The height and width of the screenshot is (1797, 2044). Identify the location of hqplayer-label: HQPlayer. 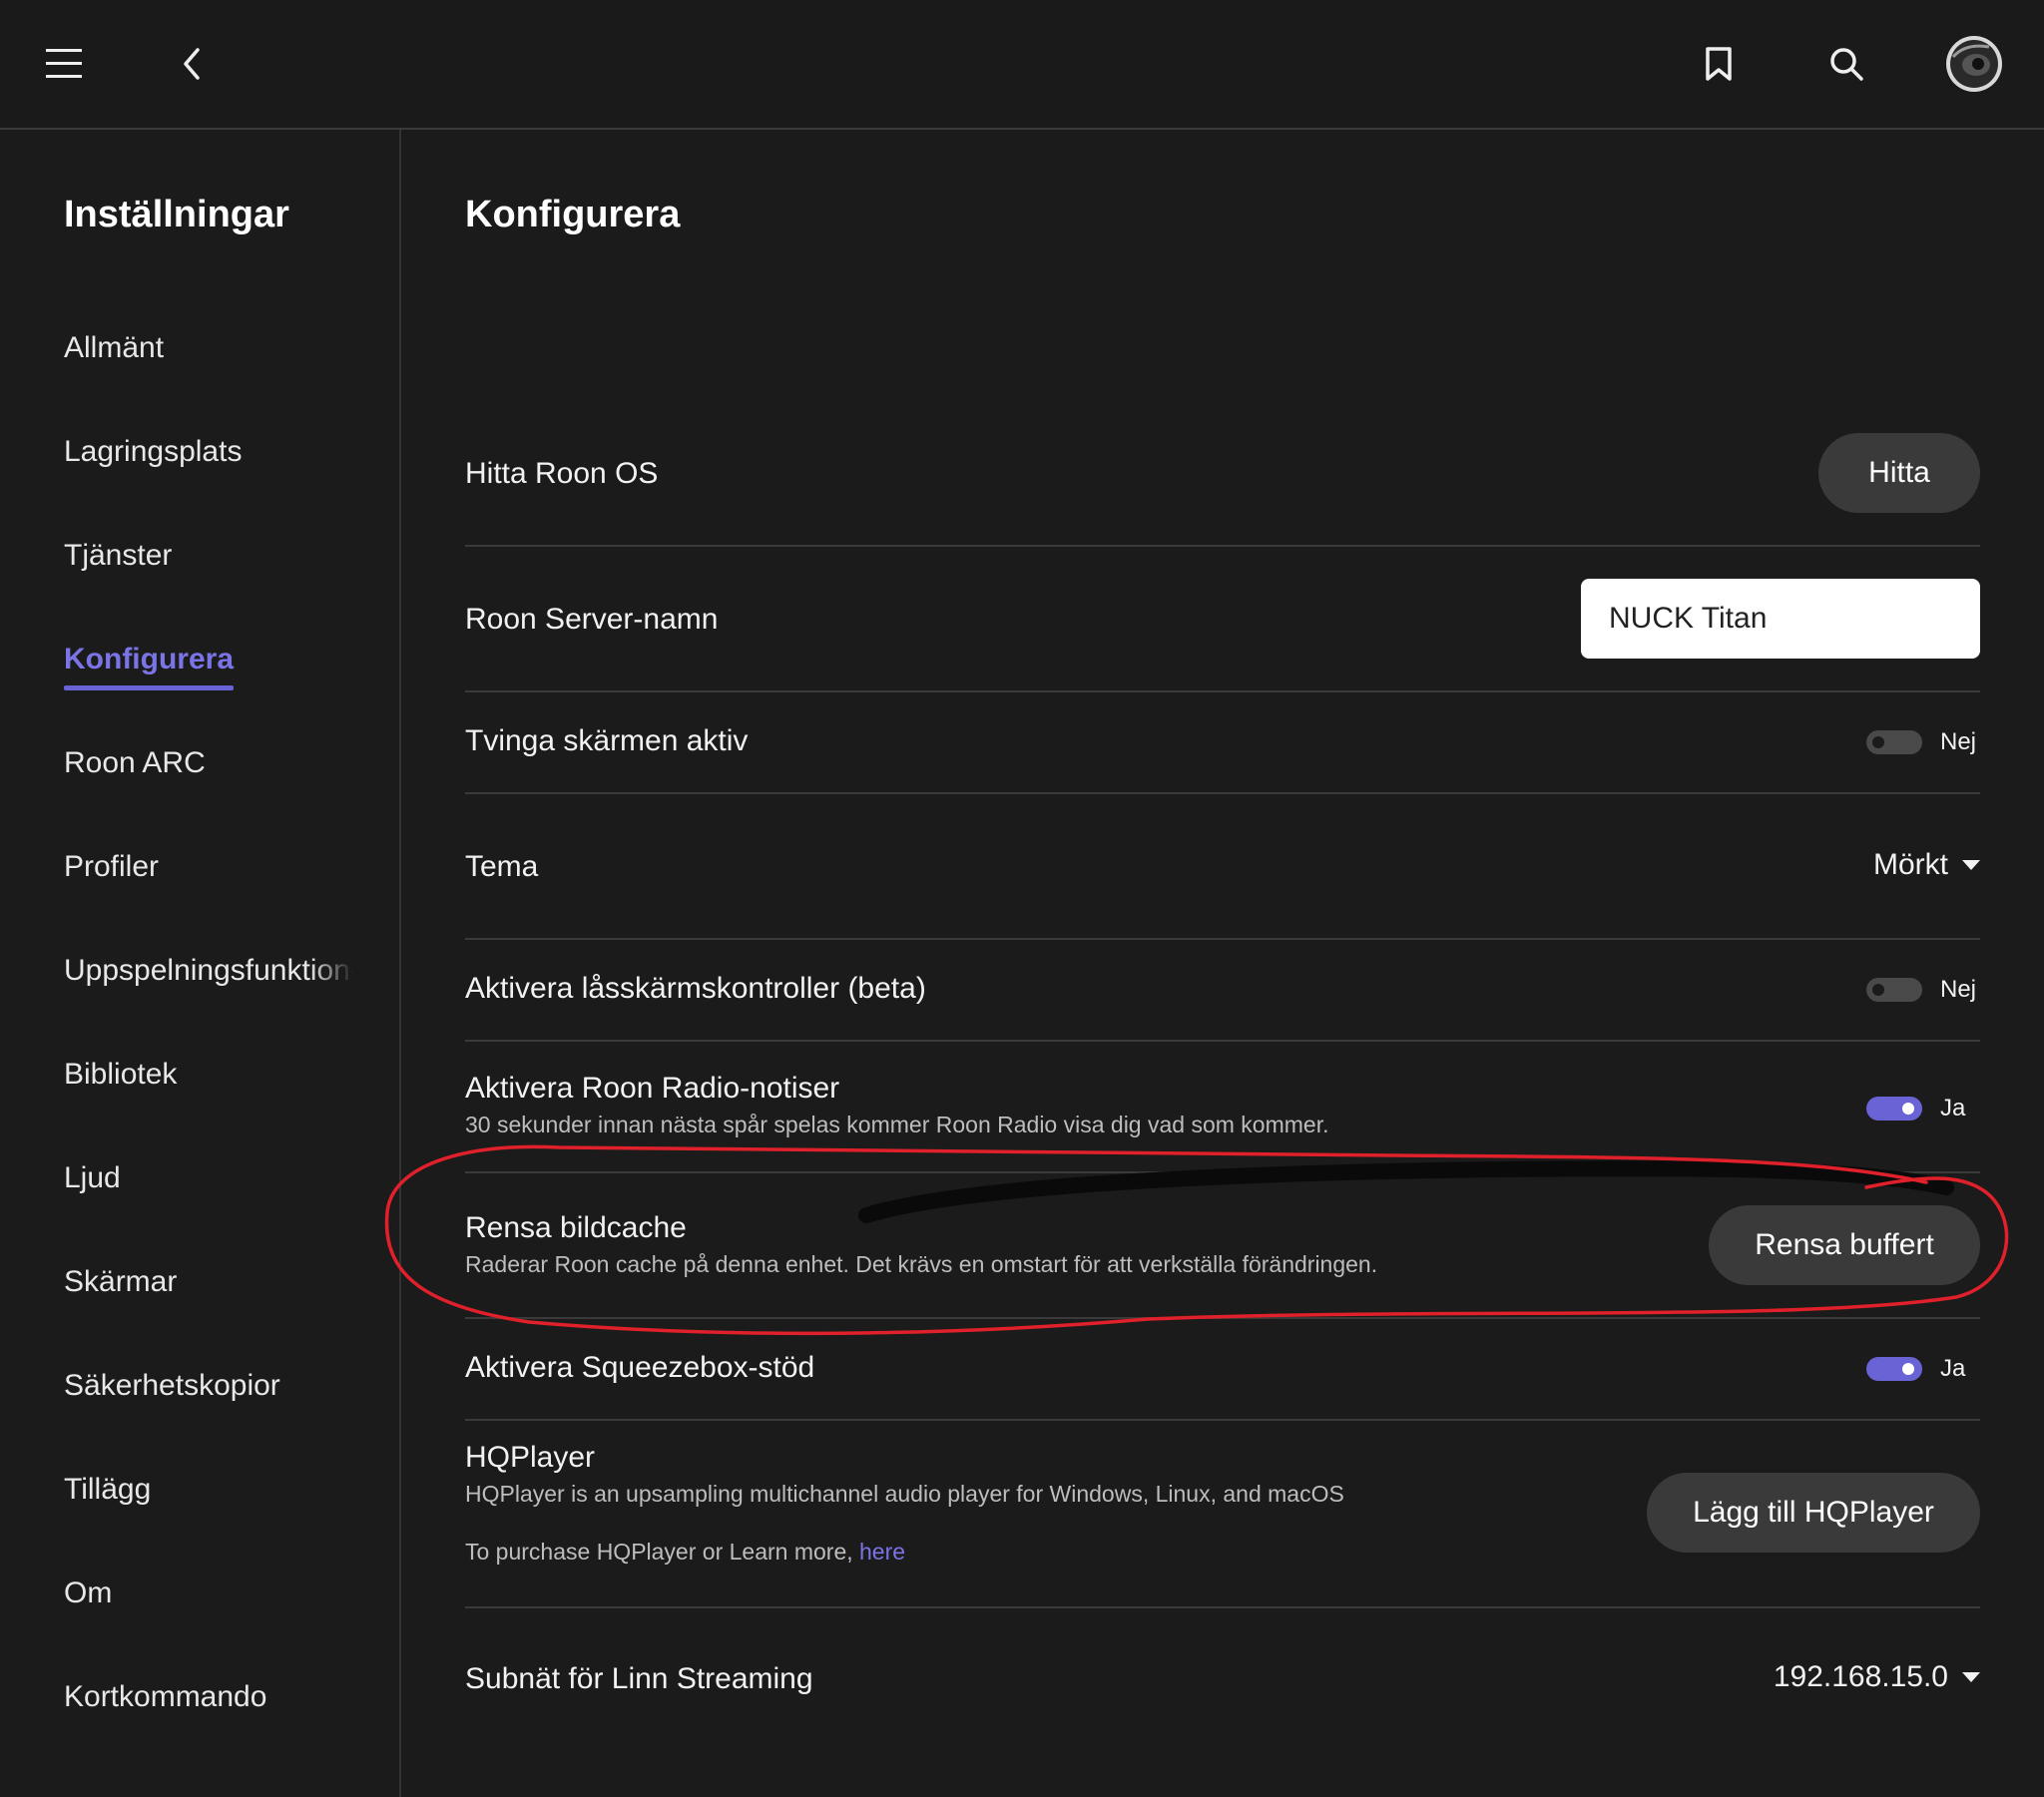
(530, 1458).